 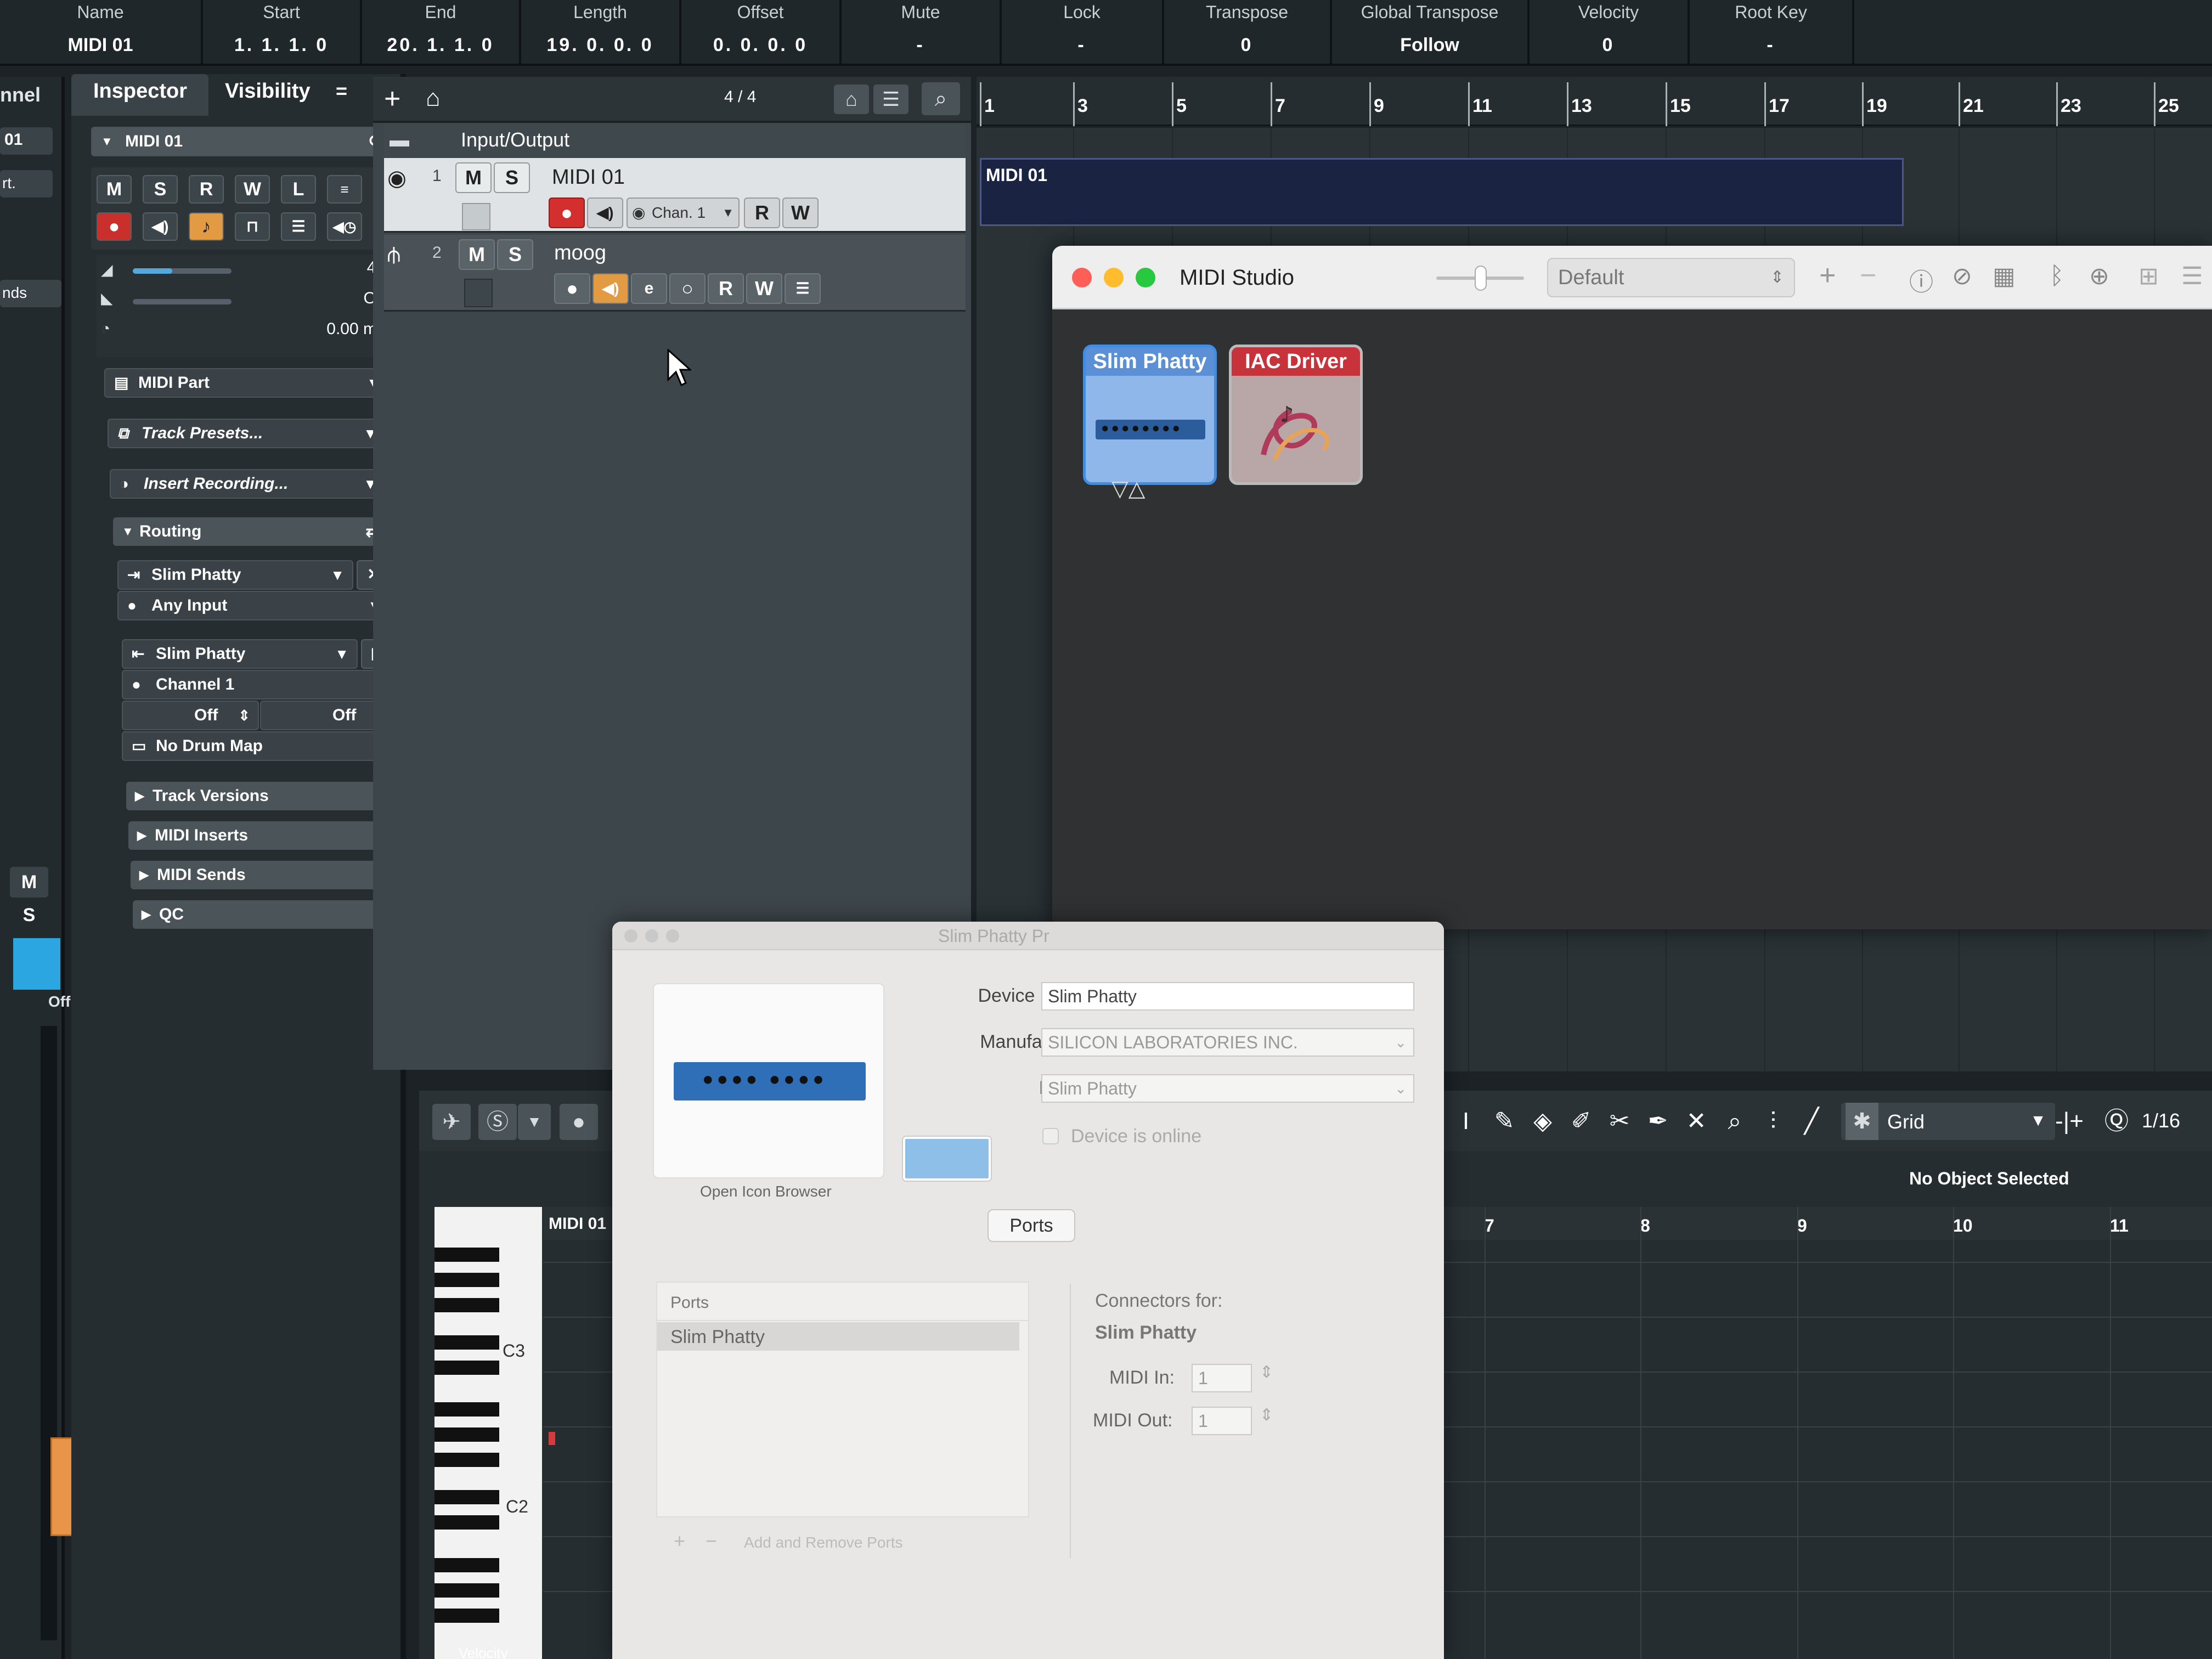 I want to click on track-presets-dropdown: ⧉ Track Presets... ▼, so click(x=247, y=434).